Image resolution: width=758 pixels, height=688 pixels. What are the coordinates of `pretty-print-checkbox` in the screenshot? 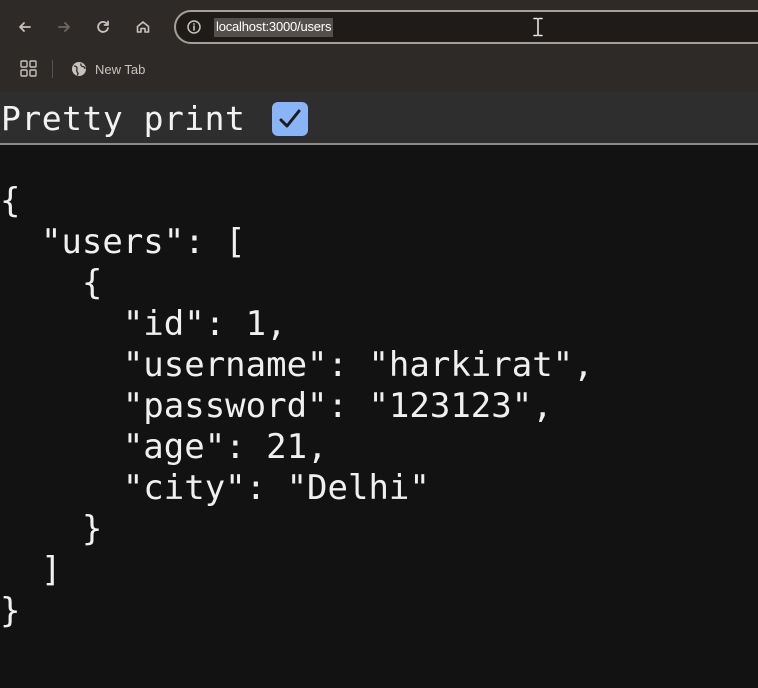 It's located at (290, 119).